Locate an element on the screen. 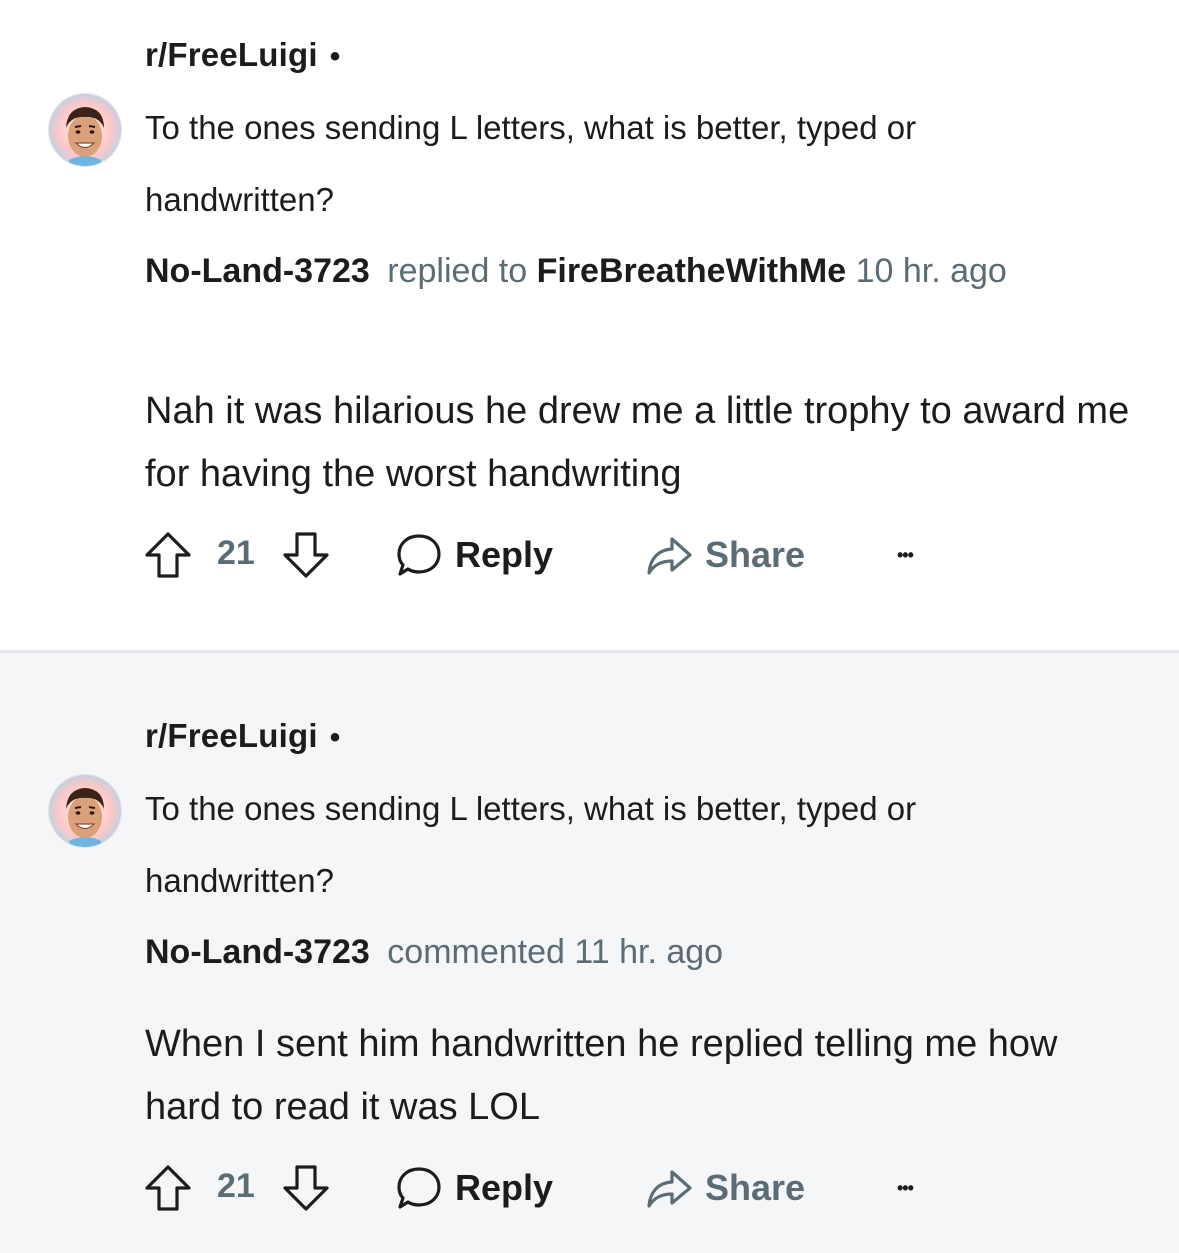  action-text: commented is located at coordinates (476, 952).